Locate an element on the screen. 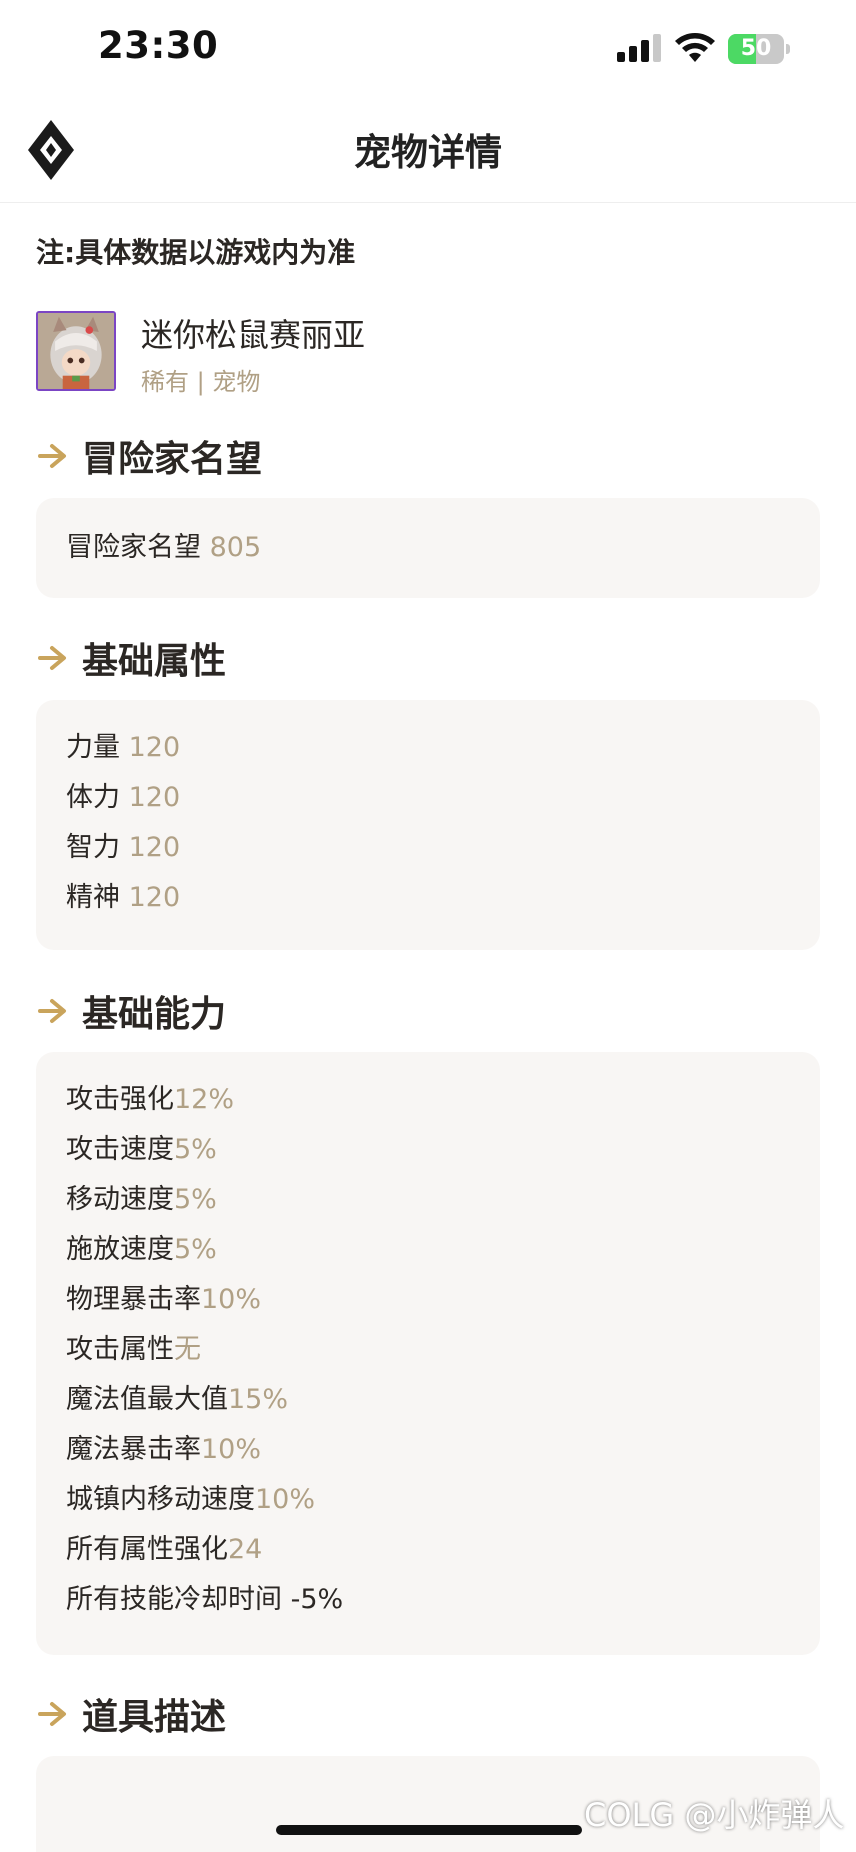  stat-label: 魔法值最大值 is located at coordinates (147, 1399).